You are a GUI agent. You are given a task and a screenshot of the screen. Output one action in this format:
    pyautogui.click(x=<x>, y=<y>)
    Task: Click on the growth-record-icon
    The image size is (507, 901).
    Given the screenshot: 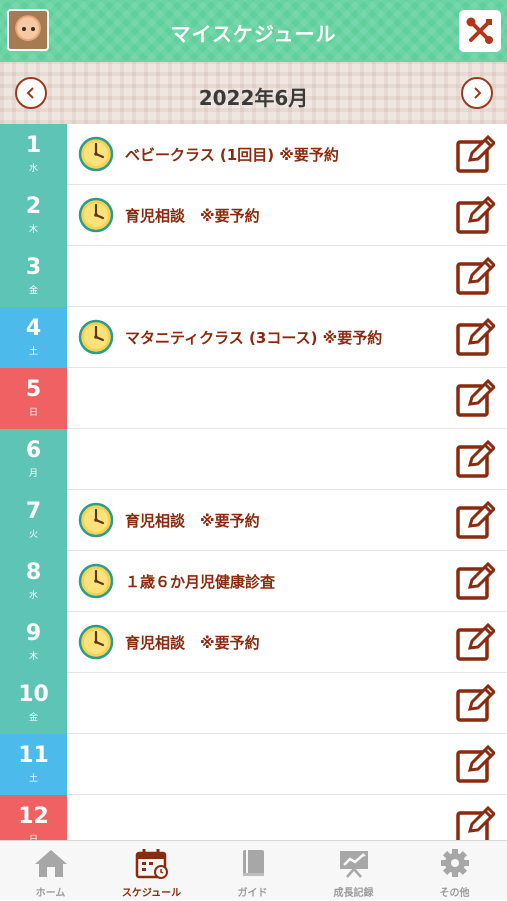 What is the action you would take?
    pyautogui.click(x=354, y=864)
    